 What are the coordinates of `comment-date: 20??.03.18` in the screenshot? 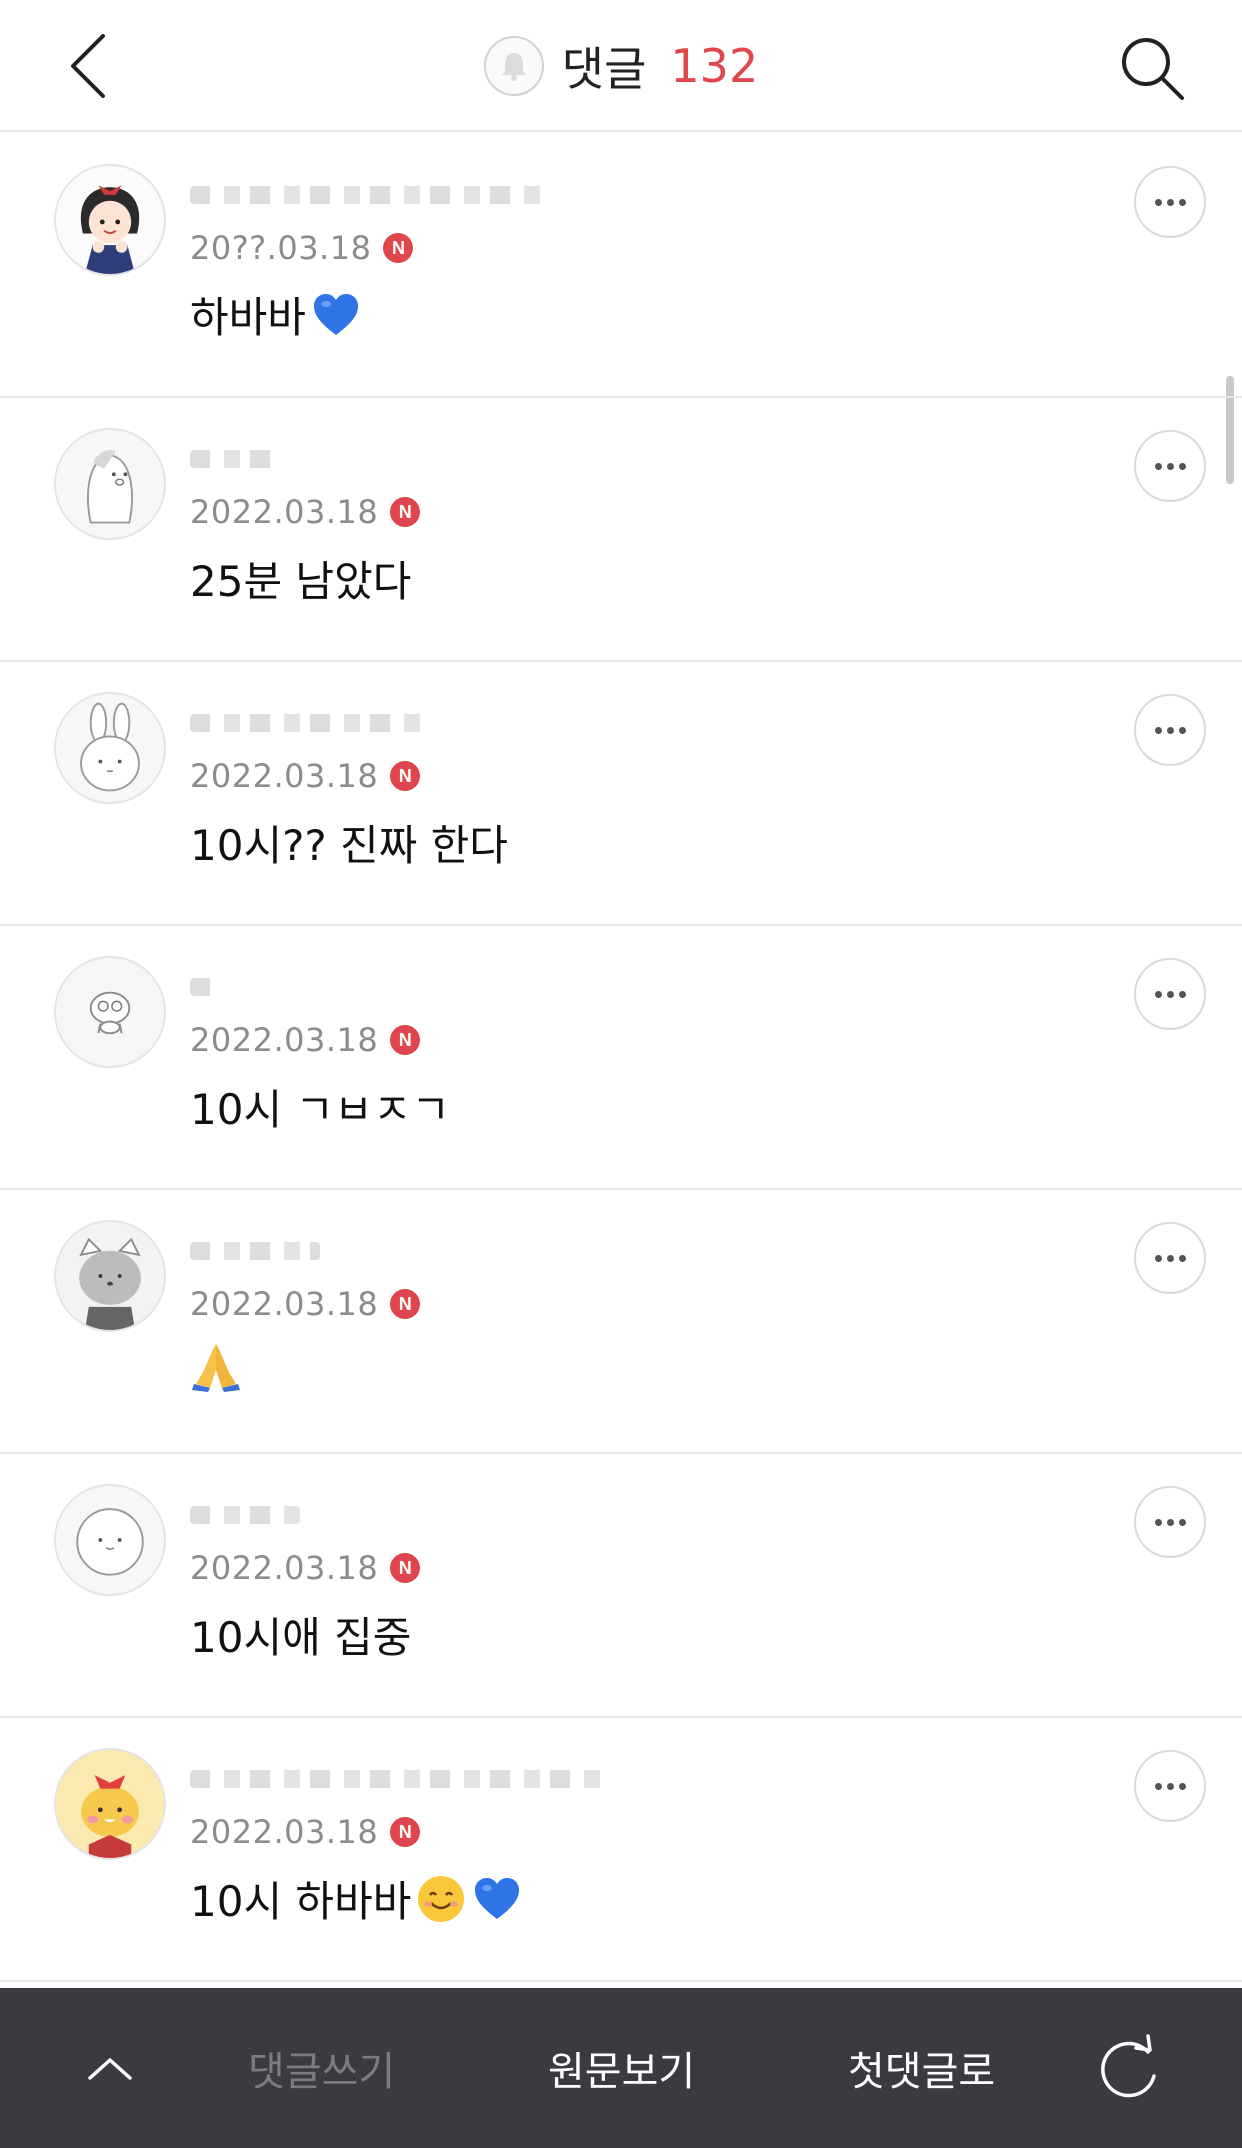 It's located at (281, 248).